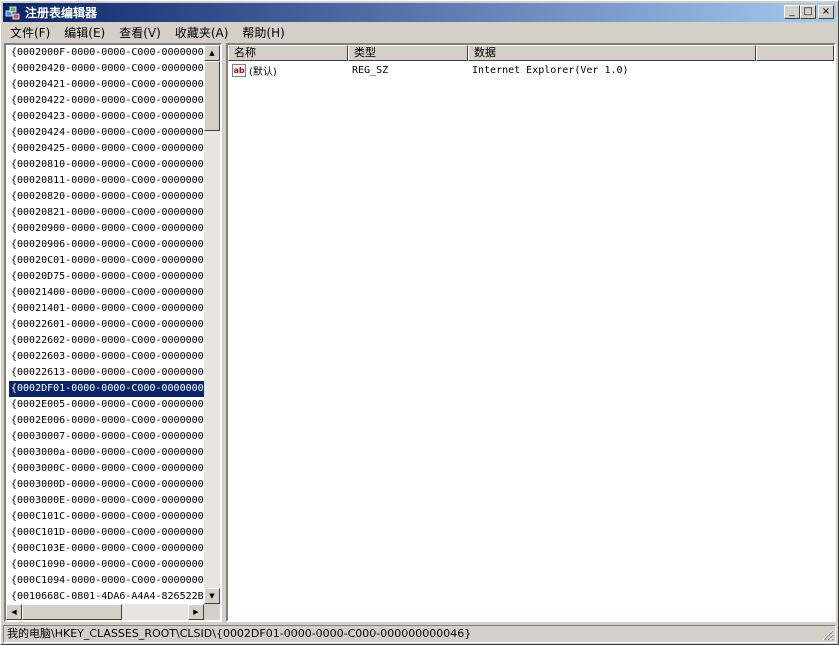  I want to click on title-bar: 注册表编辑器 _ □ ×, so click(419, 12).